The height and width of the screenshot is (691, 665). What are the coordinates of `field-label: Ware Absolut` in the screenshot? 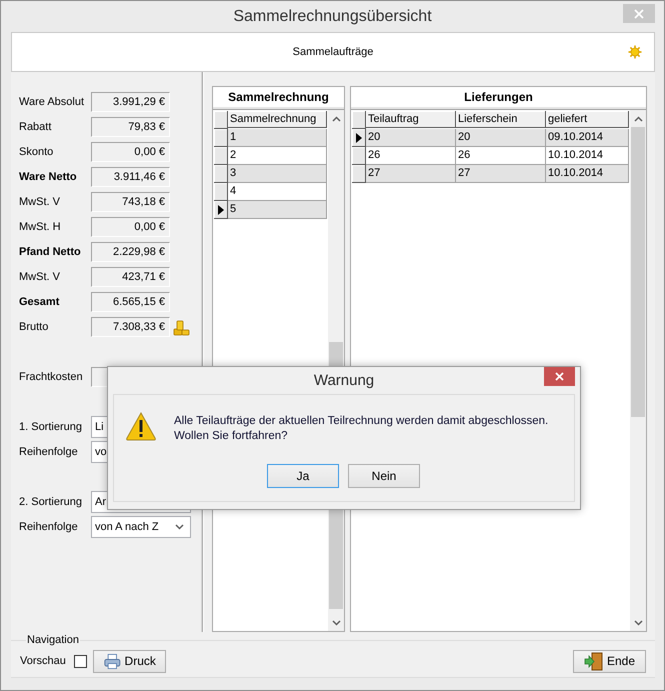 It's located at (52, 102).